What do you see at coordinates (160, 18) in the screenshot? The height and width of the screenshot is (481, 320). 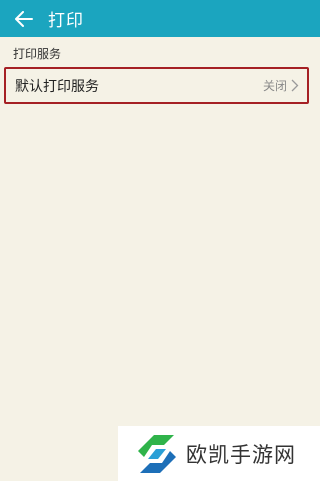 I see `app-bar: 打印` at bounding box center [160, 18].